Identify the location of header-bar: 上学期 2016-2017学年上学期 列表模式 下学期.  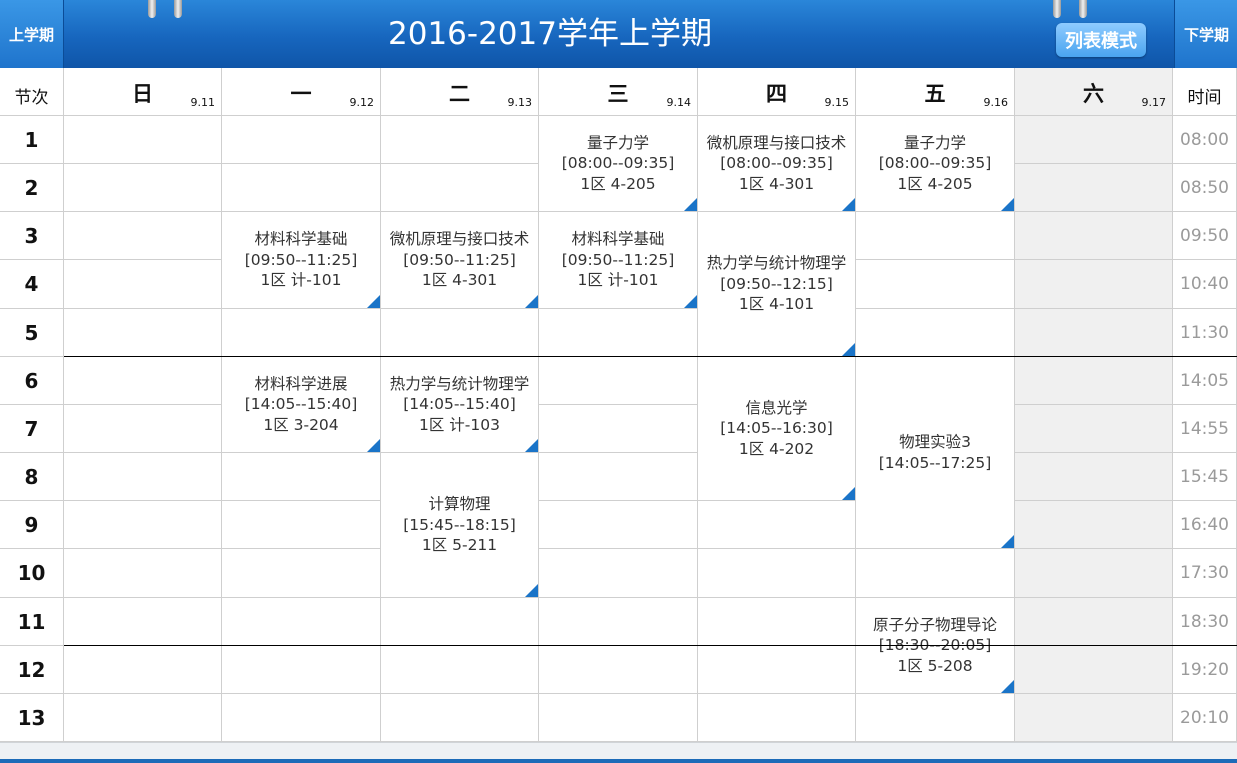
(618, 34).